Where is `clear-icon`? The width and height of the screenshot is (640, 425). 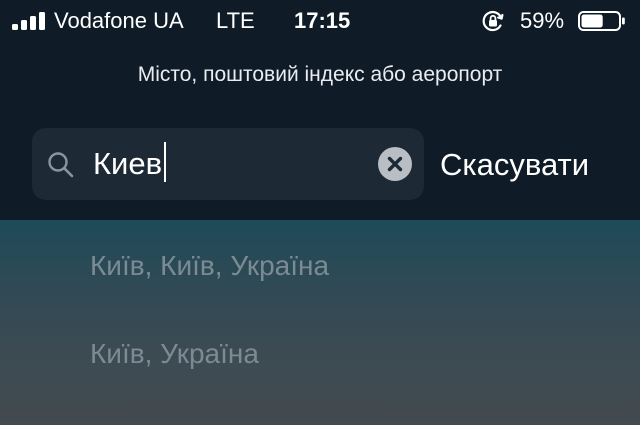 clear-icon is located at coordinates (395, 164).